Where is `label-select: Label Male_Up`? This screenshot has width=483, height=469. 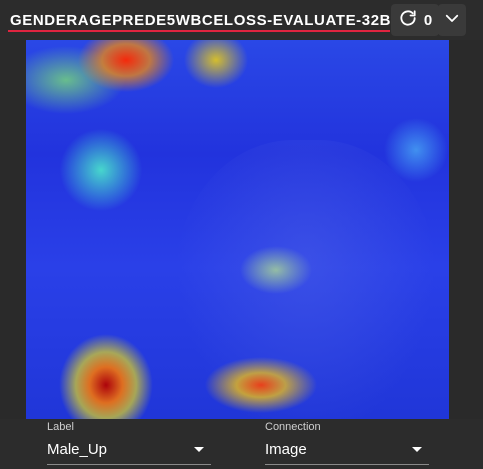
label-select: Label Male_Up is located at coordinates (129, 444).